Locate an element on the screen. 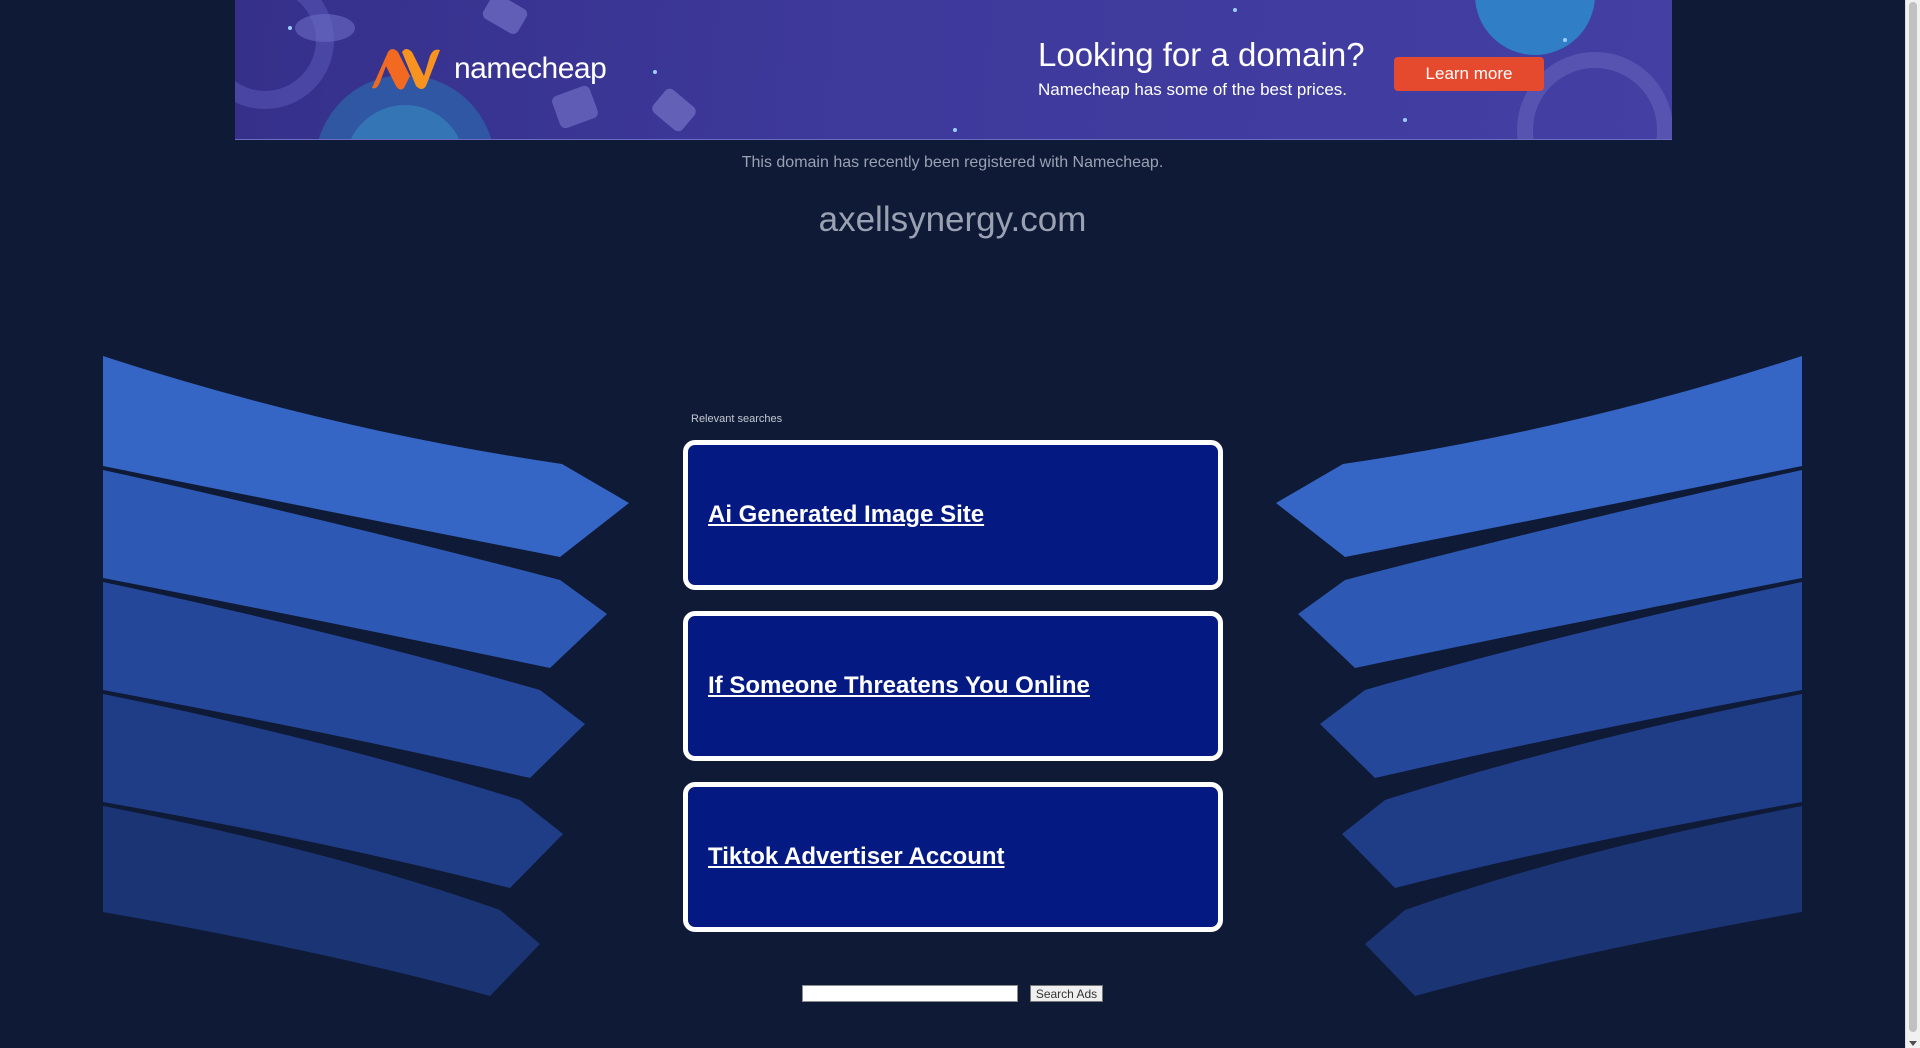 The width and height of the screenshot is (1920, 1048). logo-text: namecheap is located at coordinates (530, 68).